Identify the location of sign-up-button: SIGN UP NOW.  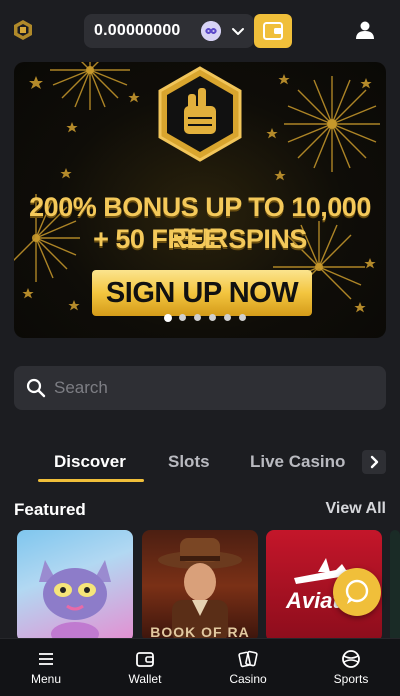
(202, 293).